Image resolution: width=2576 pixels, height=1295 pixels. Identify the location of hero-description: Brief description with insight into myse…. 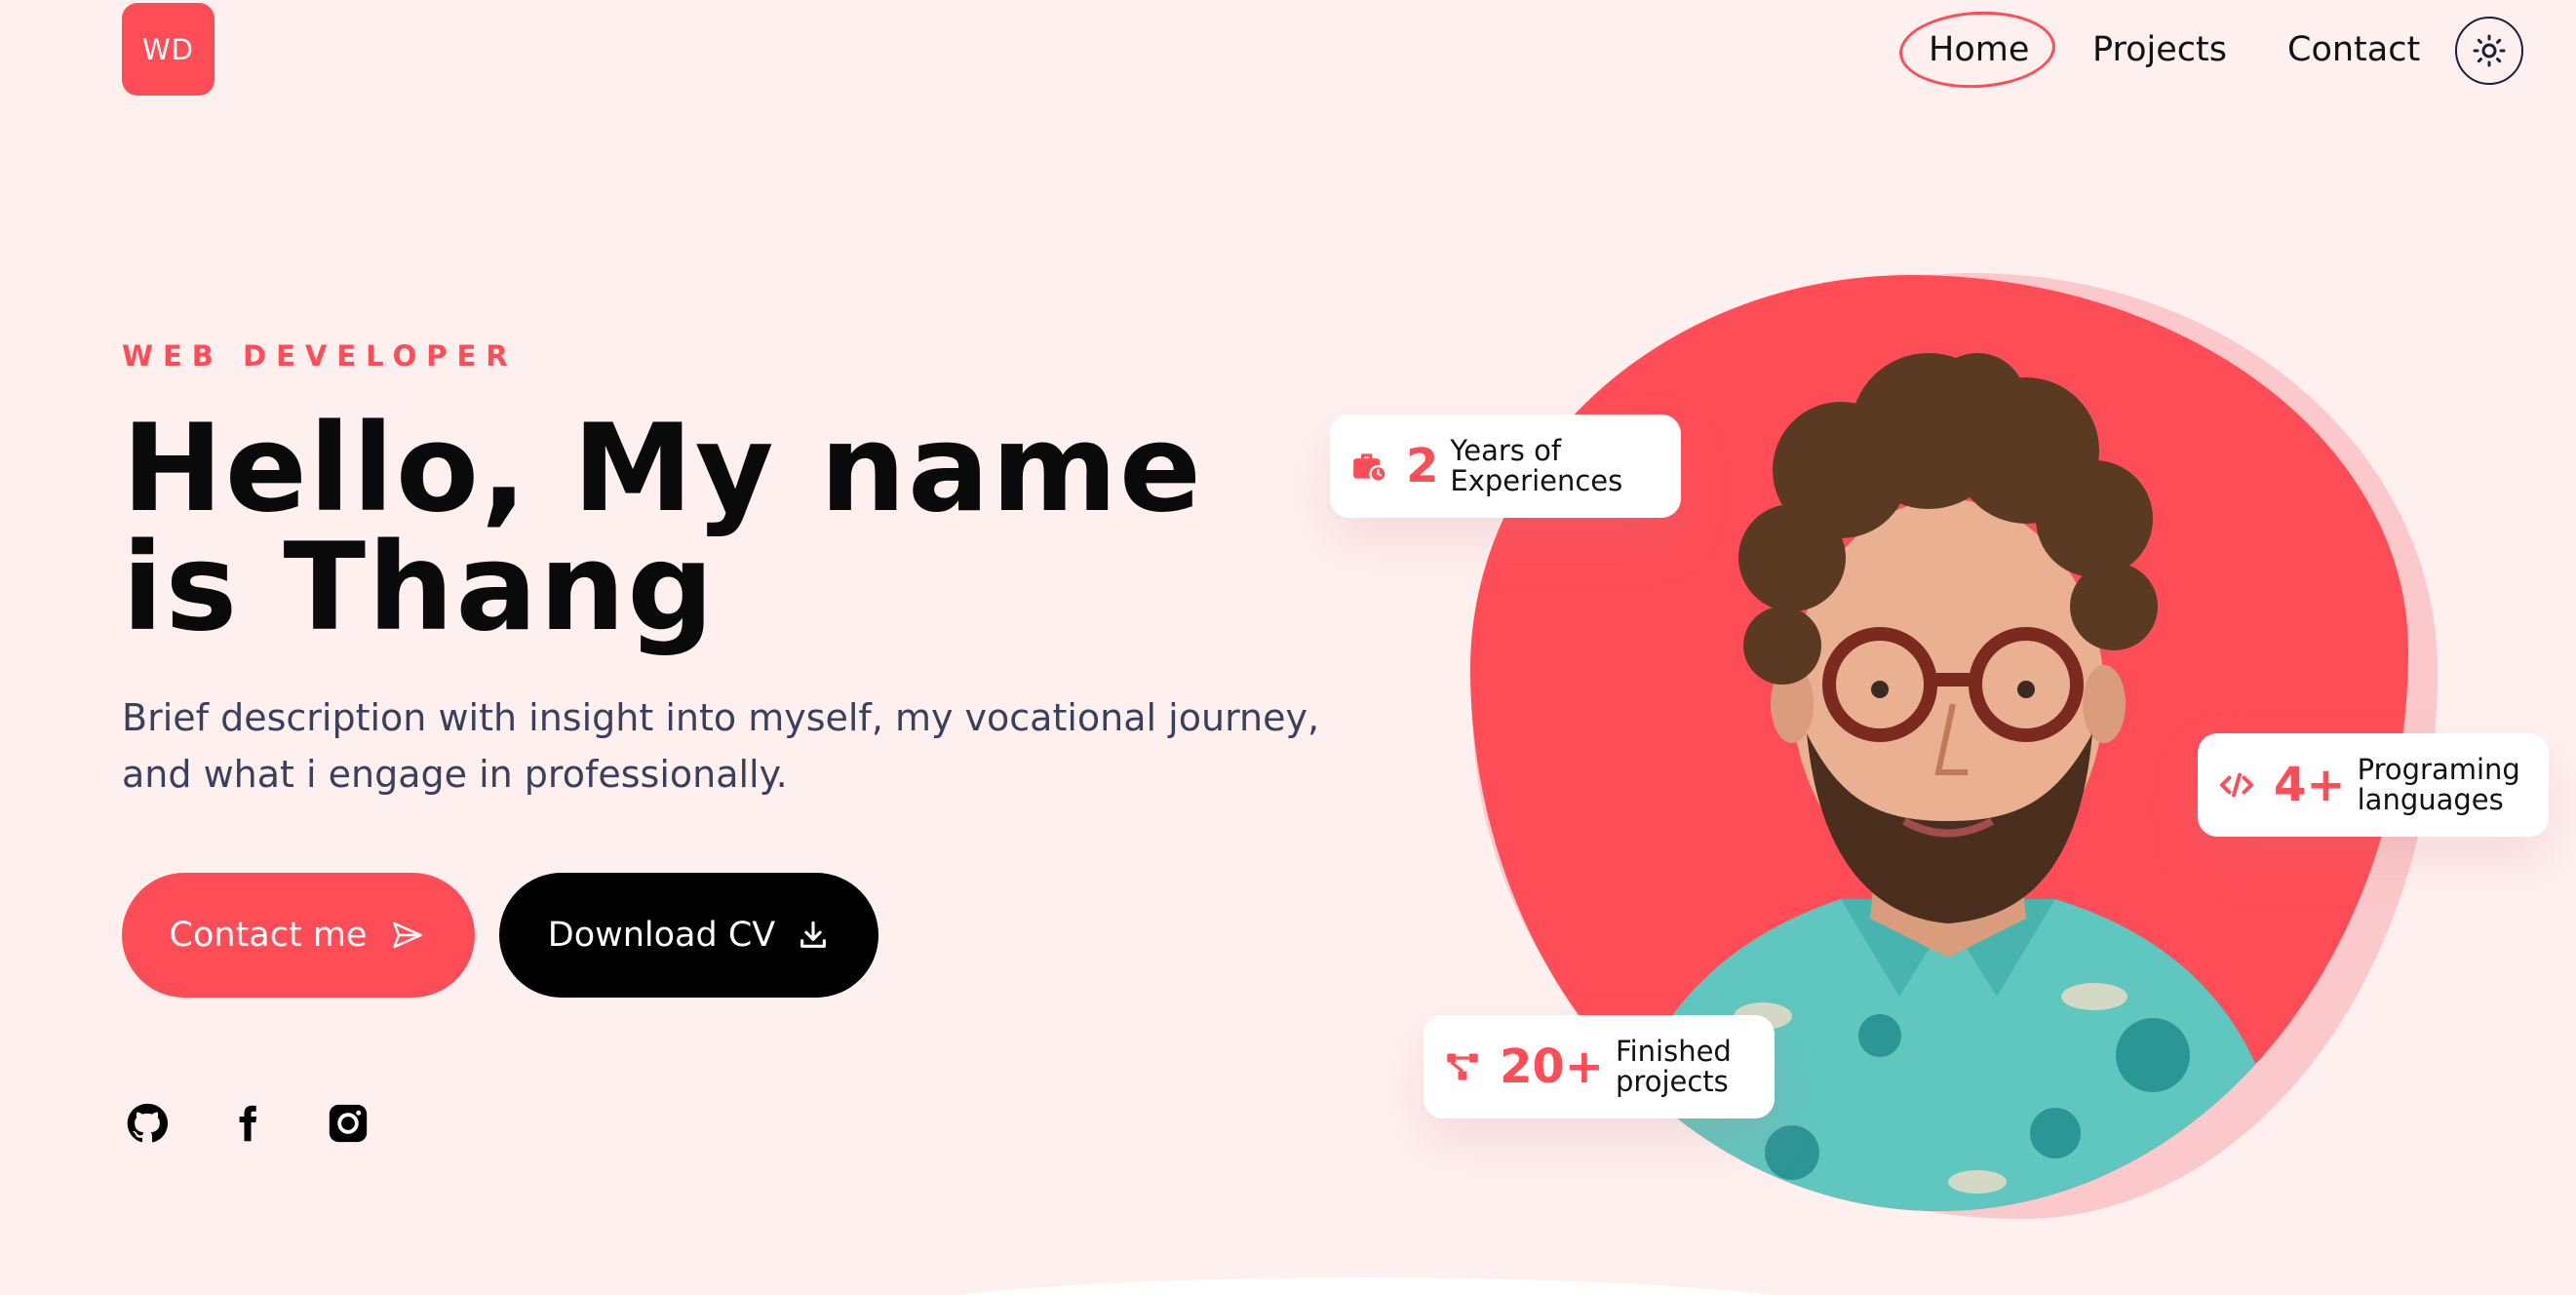
(731, 746).